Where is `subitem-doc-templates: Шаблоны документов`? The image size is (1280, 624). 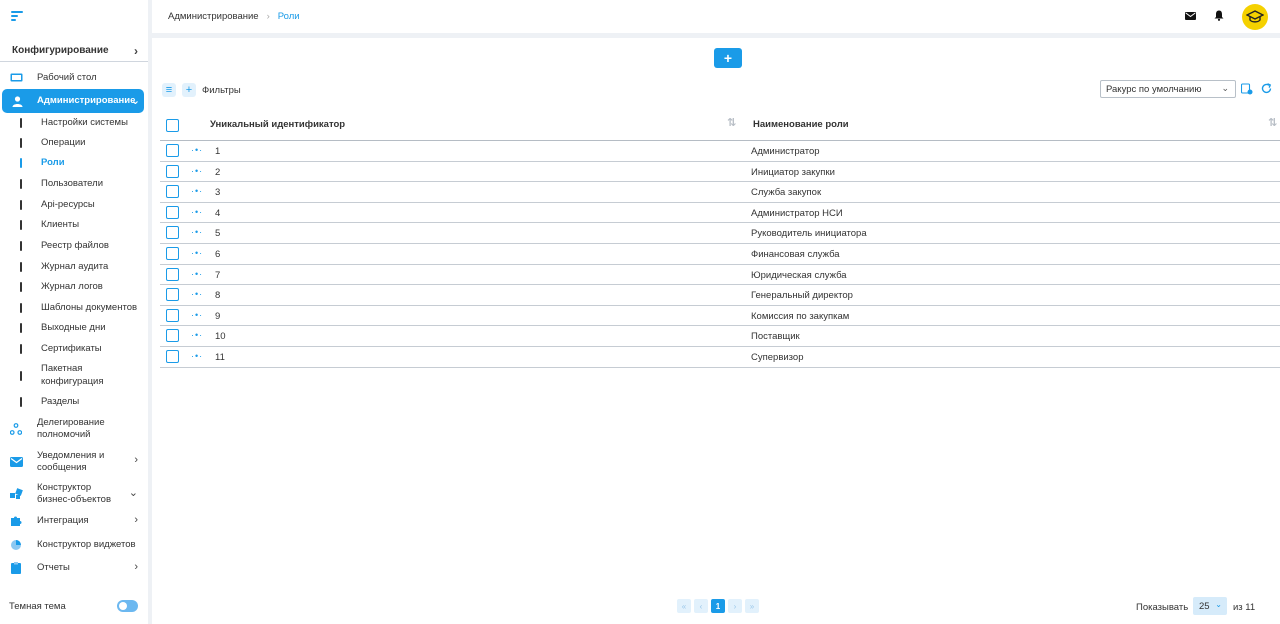 subitem-doc-templates: Шаблоны документов is located at coordinates (74, 308).